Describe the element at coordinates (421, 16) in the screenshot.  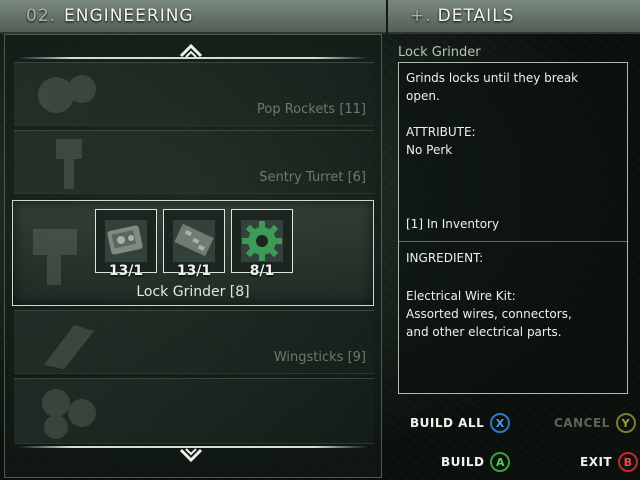
I see `panel-number: +.` at that location.